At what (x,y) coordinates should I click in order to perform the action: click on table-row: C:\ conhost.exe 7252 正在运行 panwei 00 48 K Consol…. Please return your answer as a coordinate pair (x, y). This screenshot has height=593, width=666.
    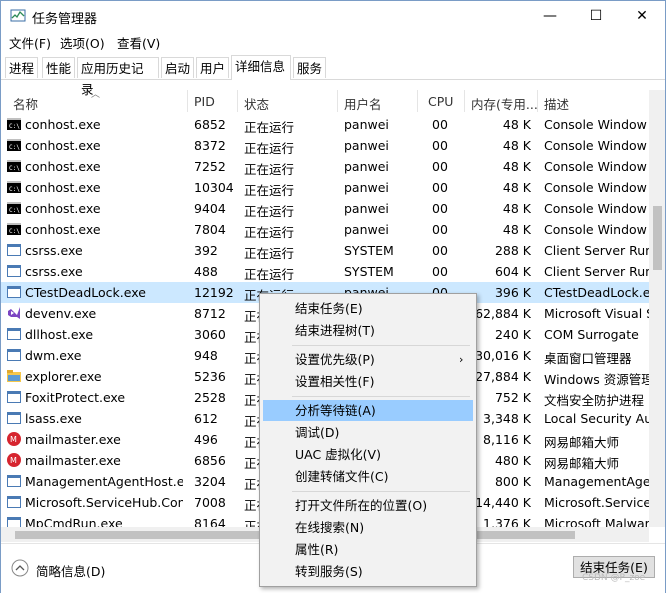
    Looking at the image, I should click on (325, 166).